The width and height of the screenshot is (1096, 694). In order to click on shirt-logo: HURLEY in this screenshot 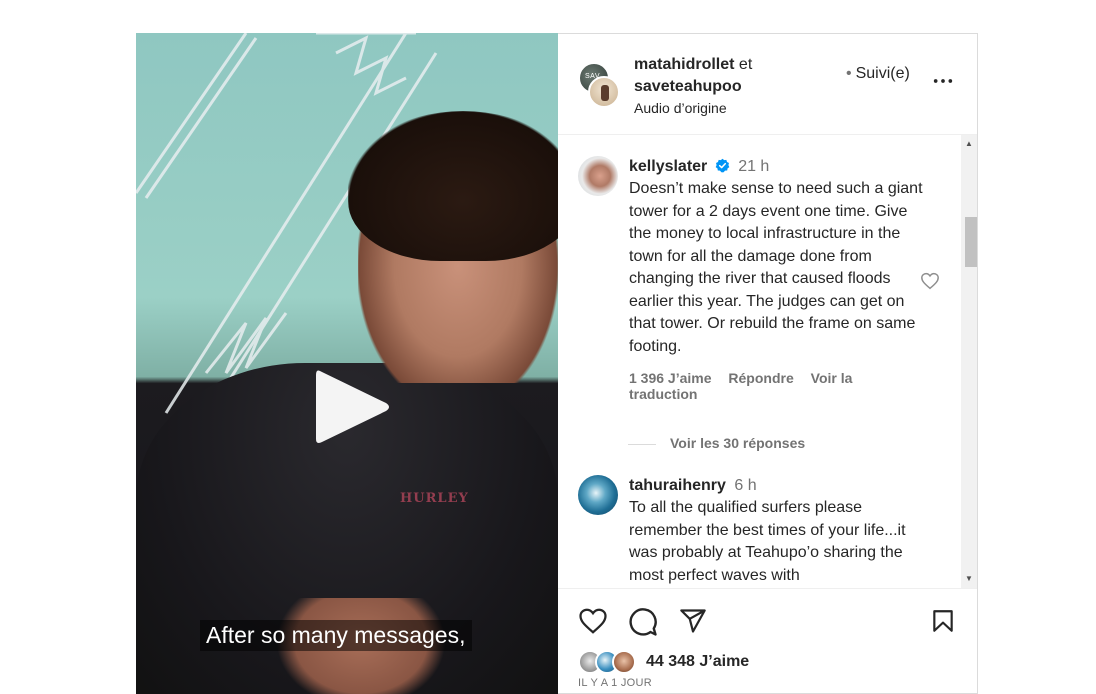, I will do `click(434, 498)`.